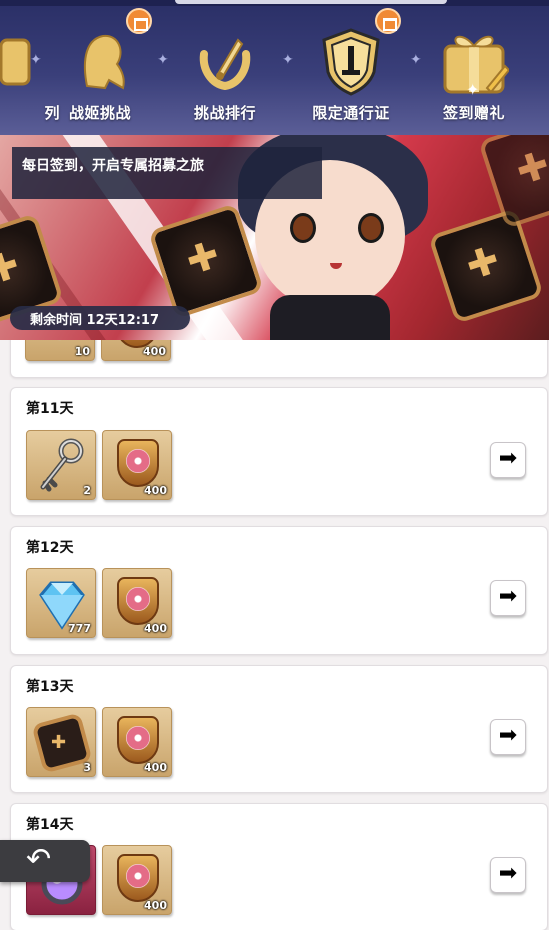 The width and height of the screenshot is (549, 930). What do you see at coordinates (39, 859) in the screenshot?
I see `undo-arrow-icon: ↶` at bounding box center [39, 859].